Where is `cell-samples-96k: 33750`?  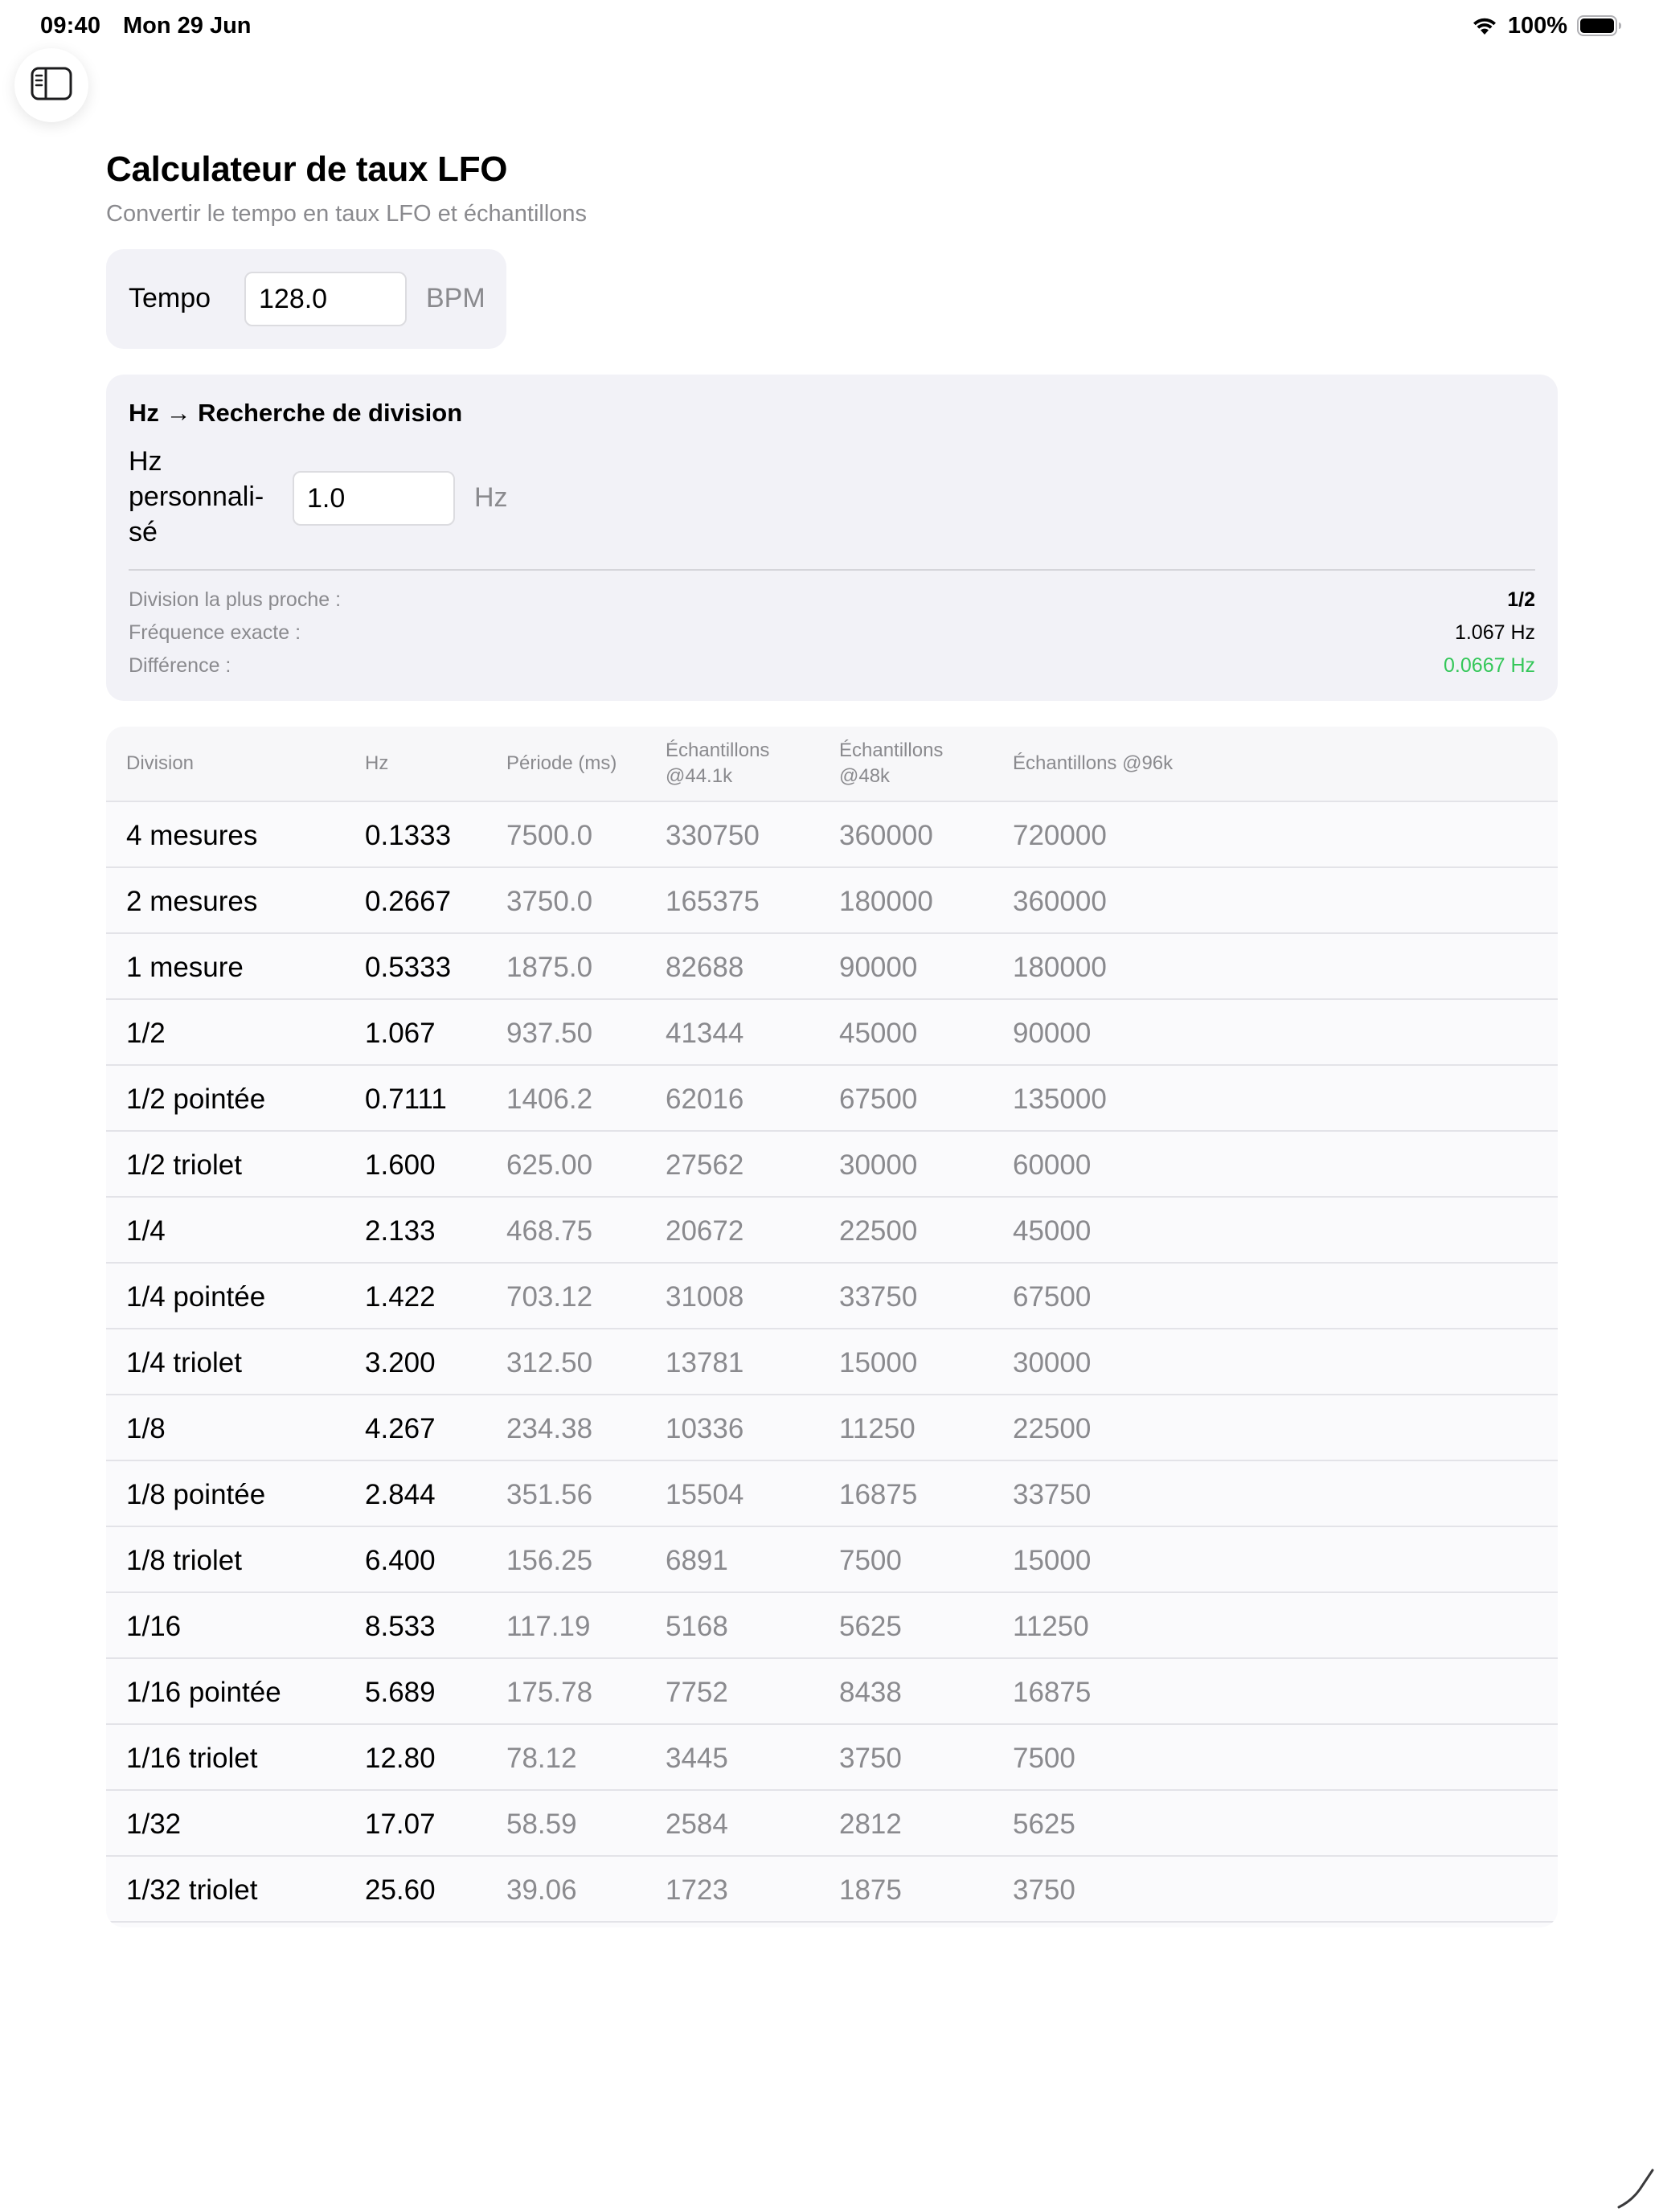 cell-samples-96k: 33750 is located at coordinates (1052, 1494).